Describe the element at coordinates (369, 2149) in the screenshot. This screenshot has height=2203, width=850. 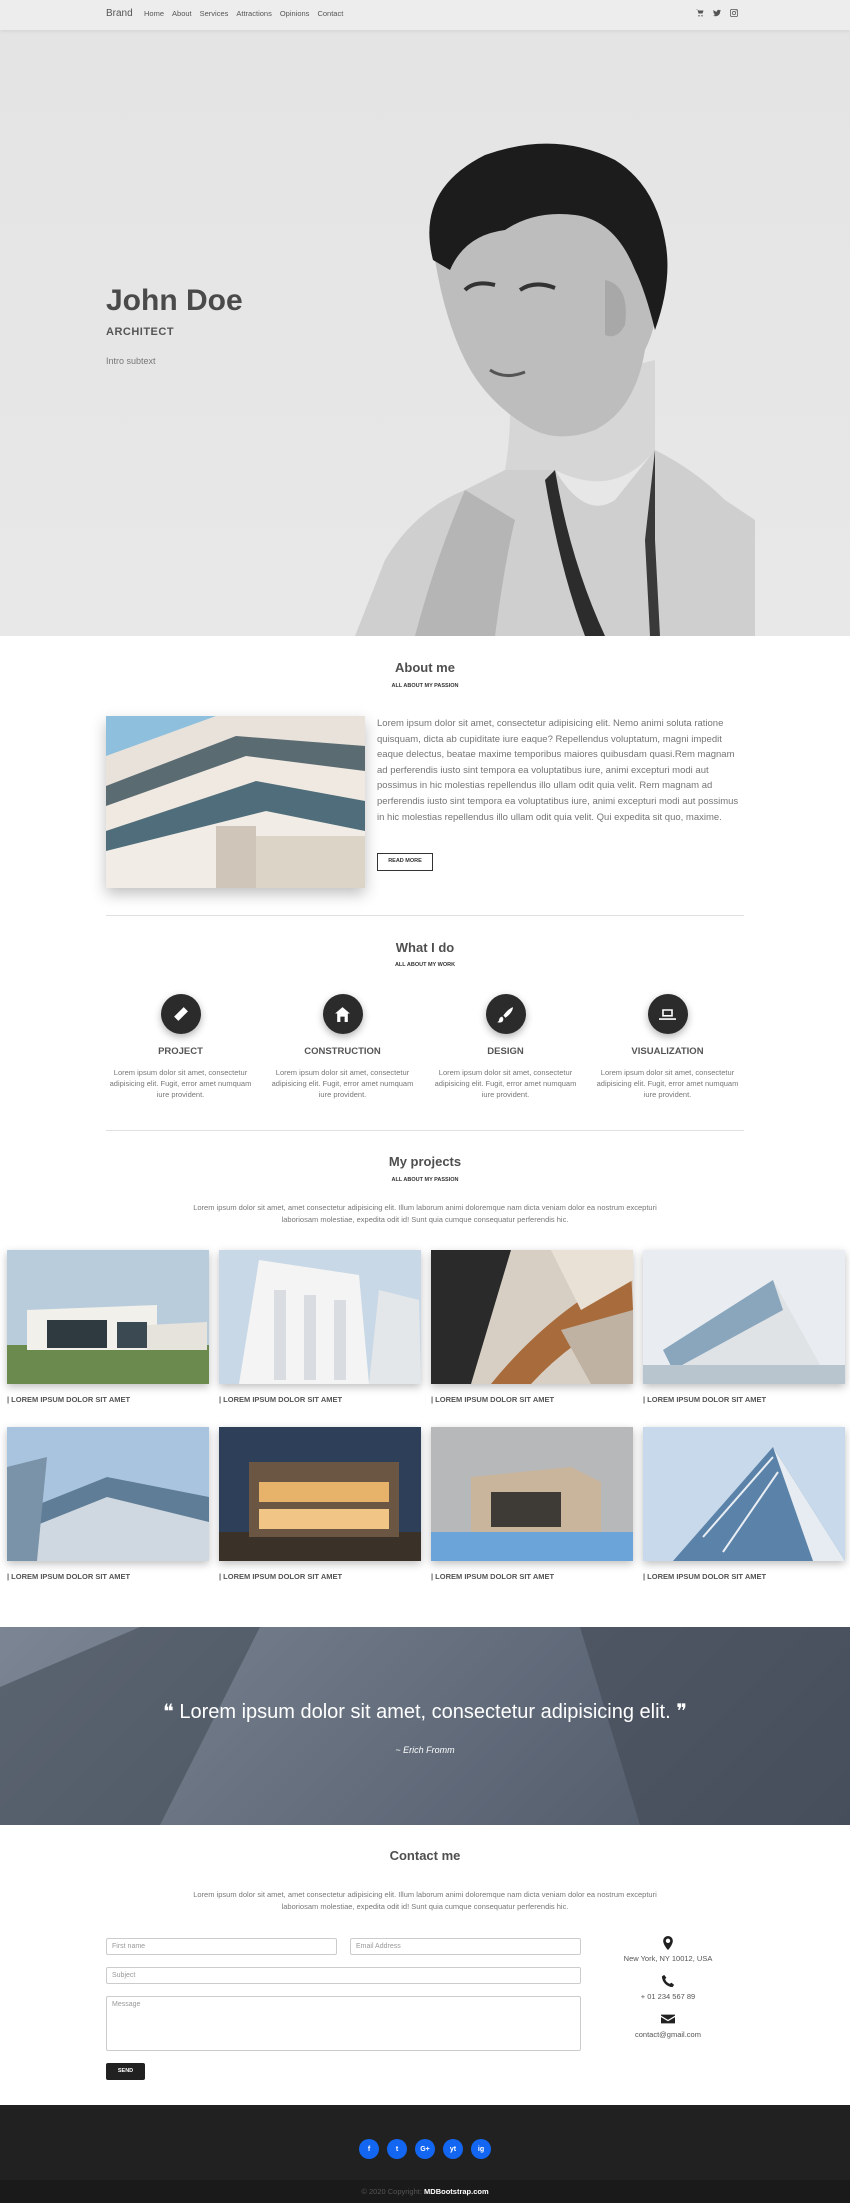
I see `facebook-icon: f` at that location.